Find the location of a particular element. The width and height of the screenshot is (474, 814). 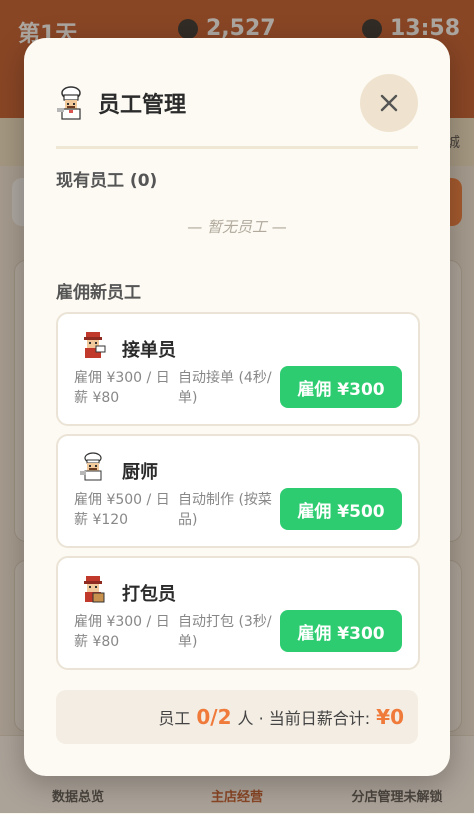

summary-middle: 人 · 当前日薪合计: is located at coordinates (304, 718).